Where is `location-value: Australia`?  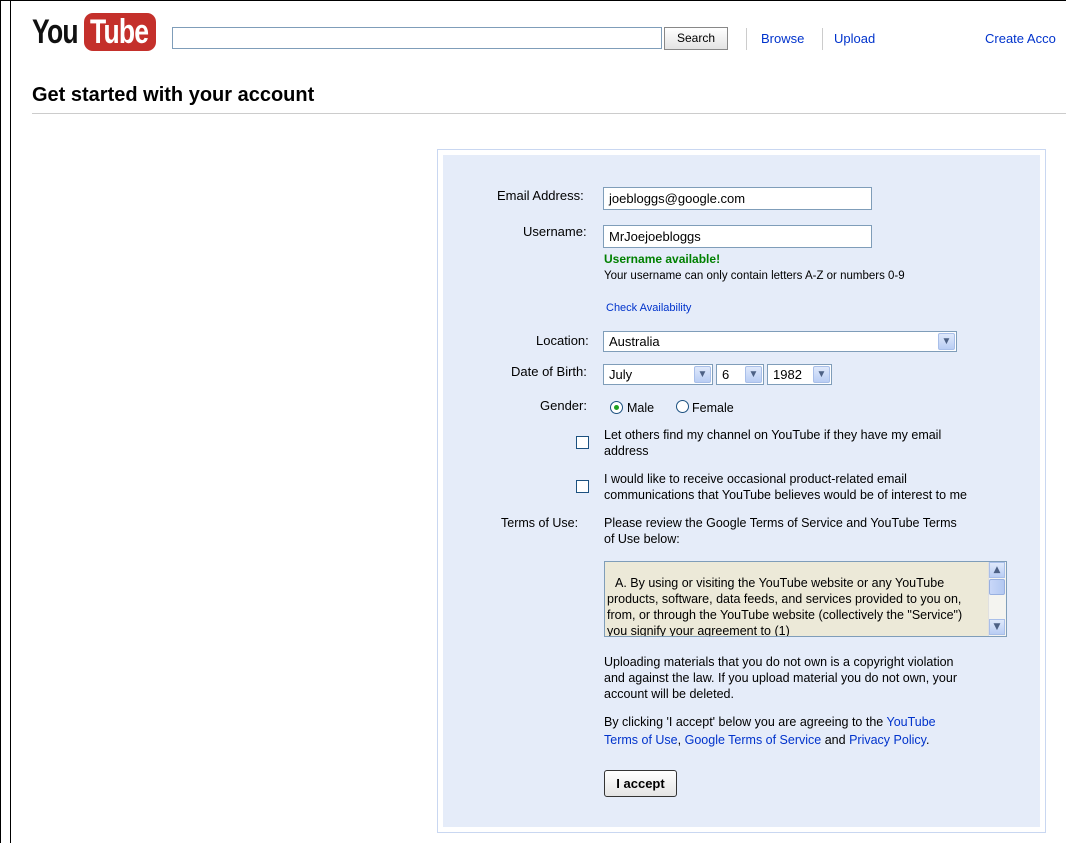 location-value: Australia is located at coordinates (634, 341).